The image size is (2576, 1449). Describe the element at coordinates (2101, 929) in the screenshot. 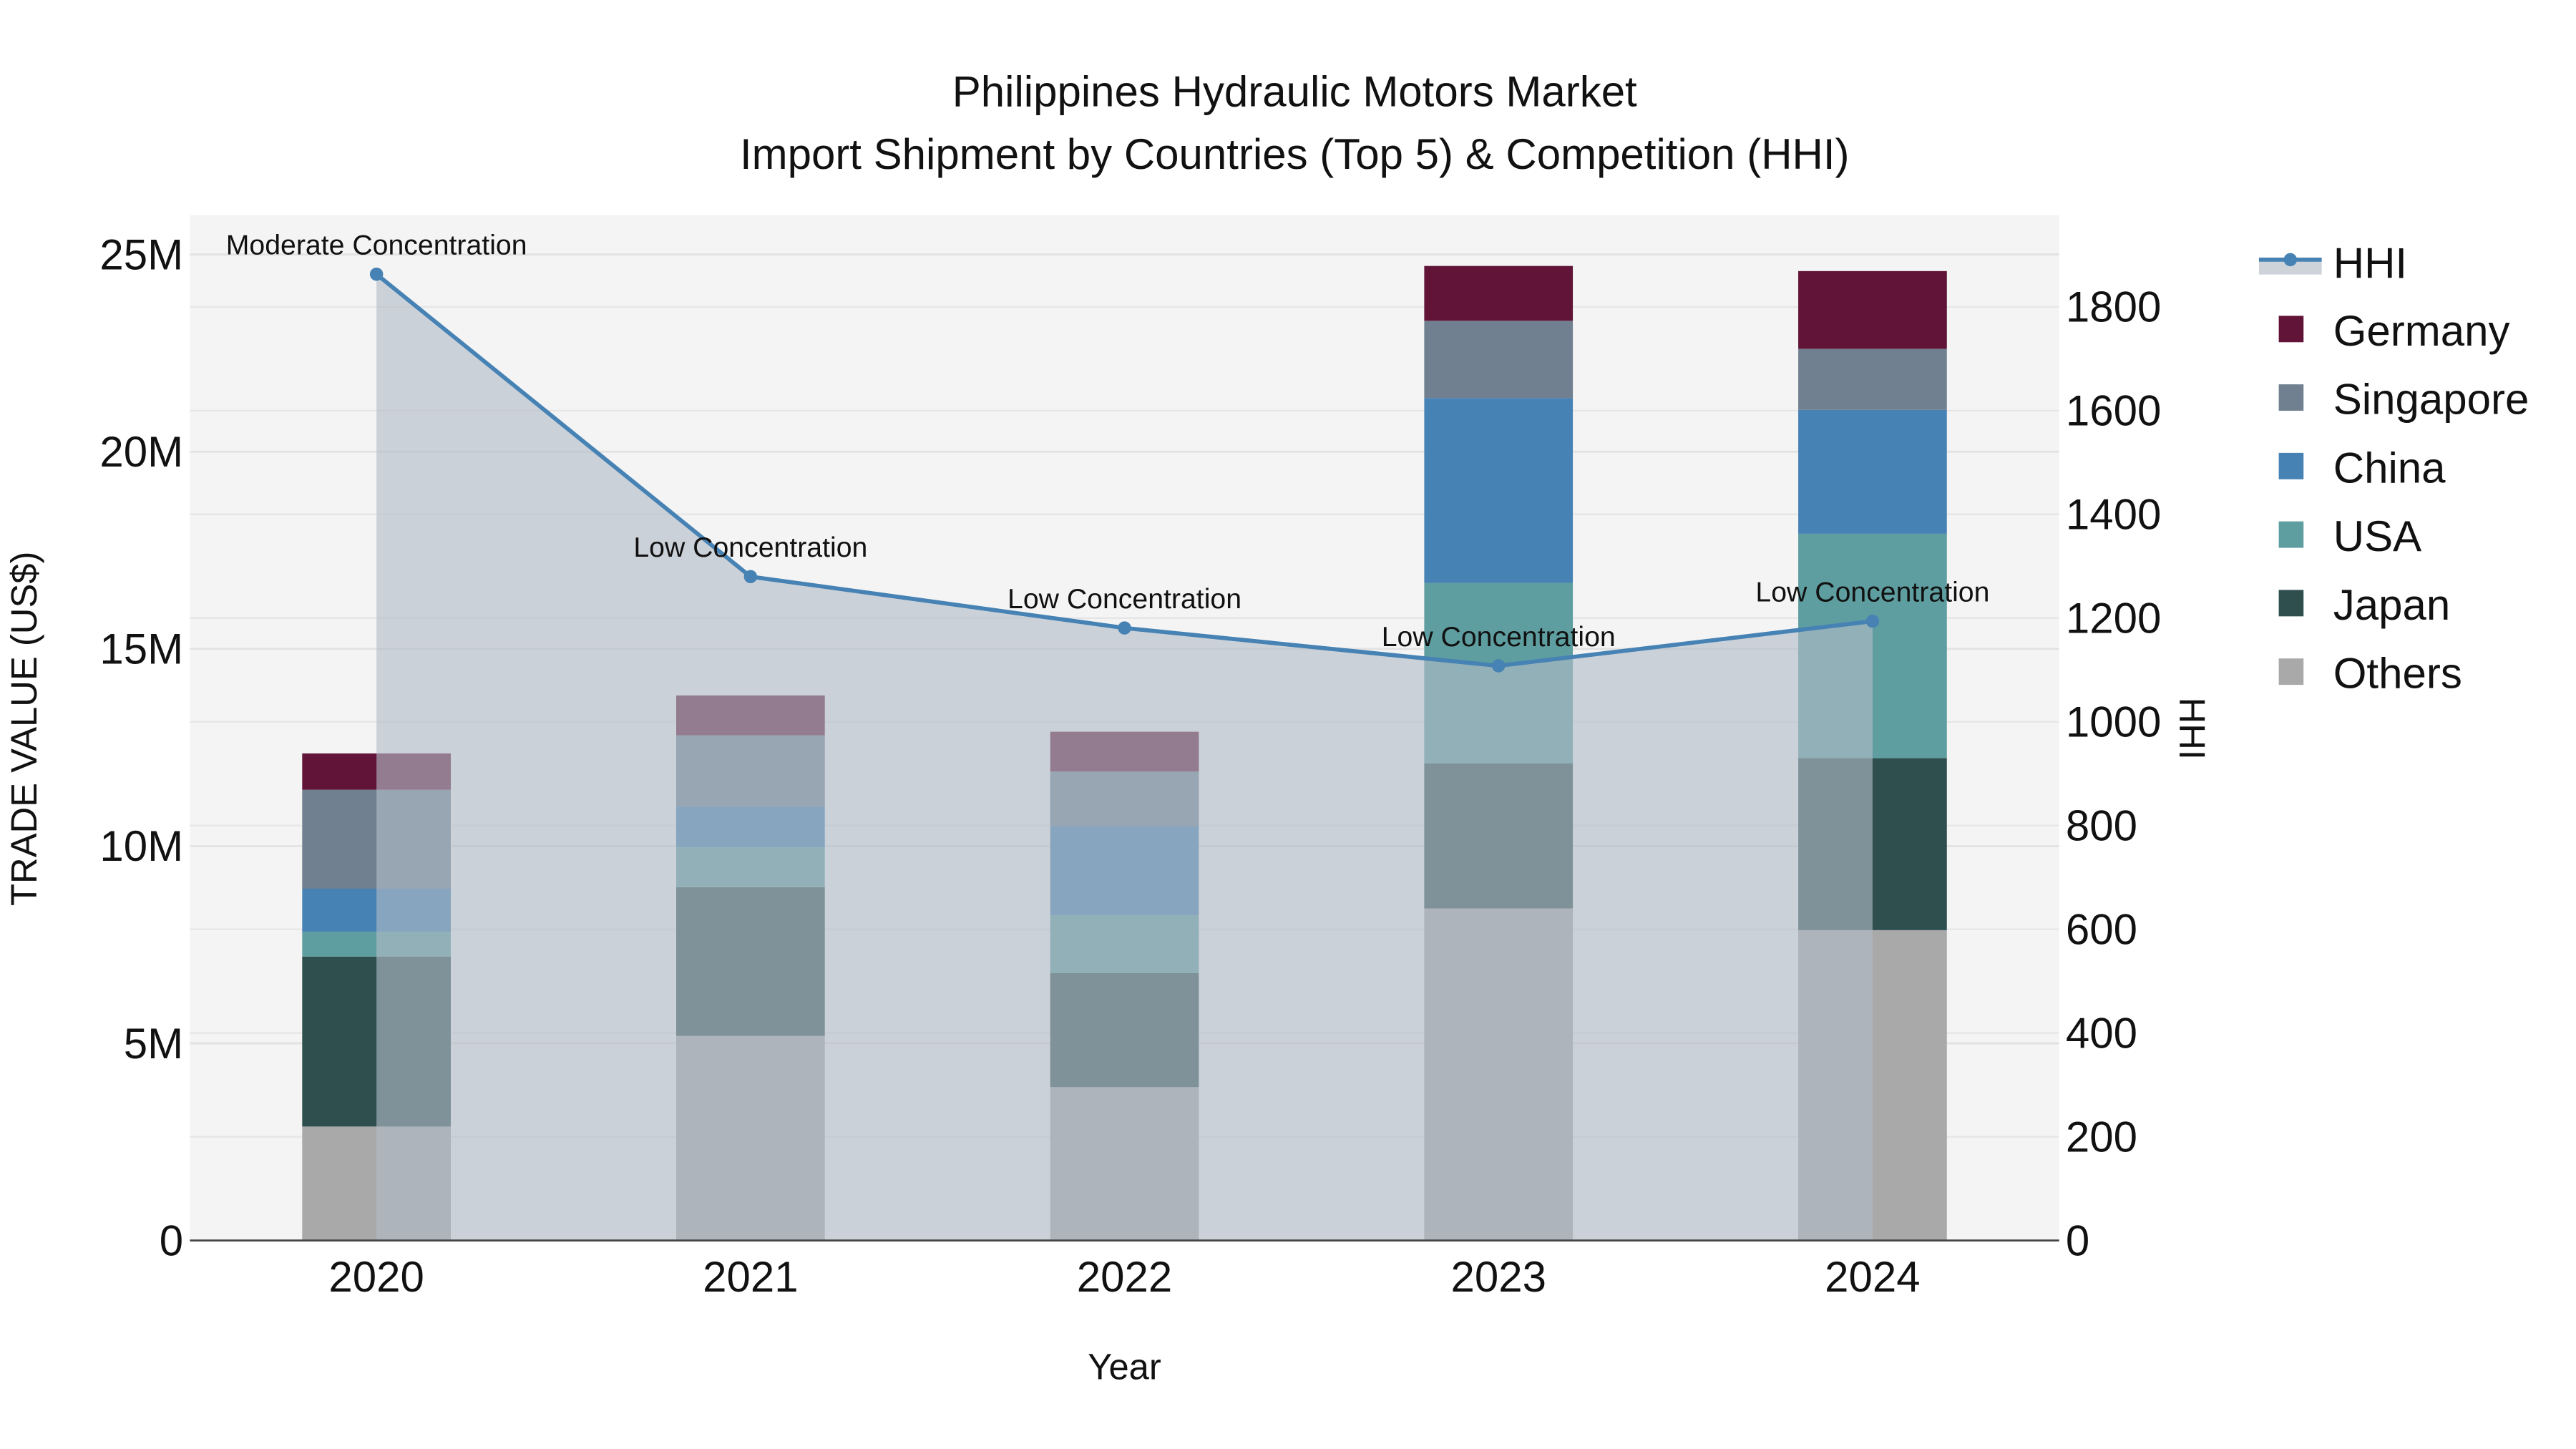

I see `y2-tick-label: 600` at that location.